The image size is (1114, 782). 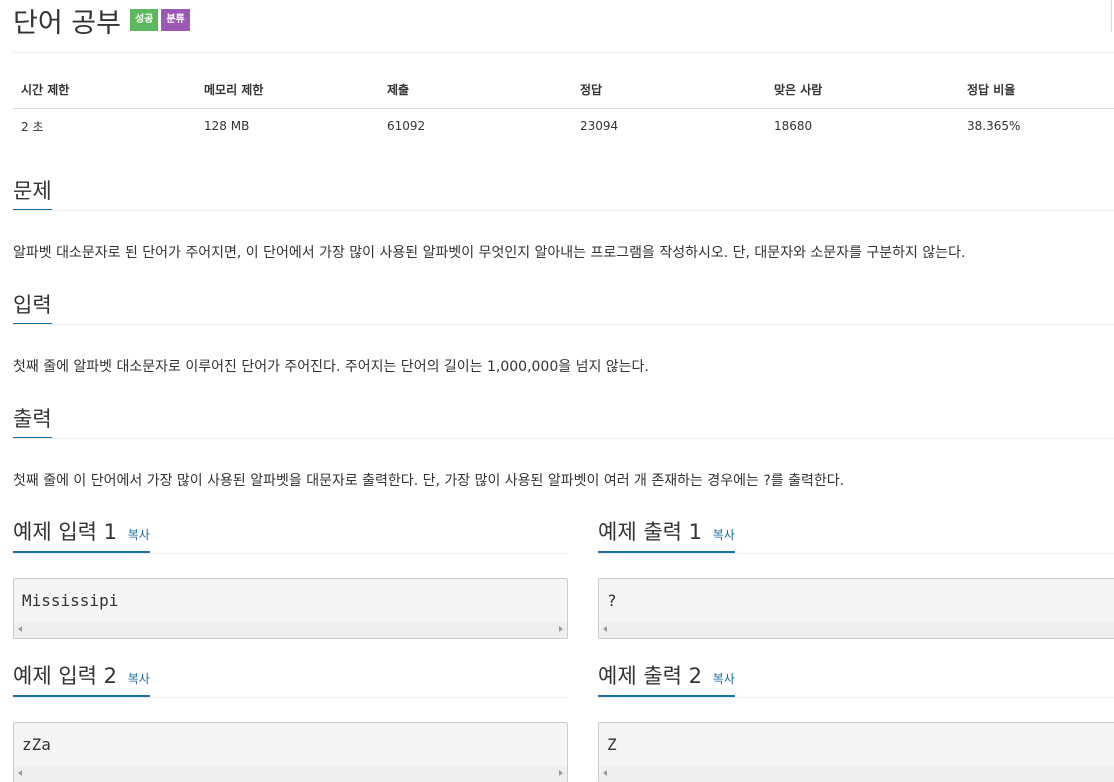 I want to click on header-solved-users: 맞은 사람, so click(x=862, y=90).